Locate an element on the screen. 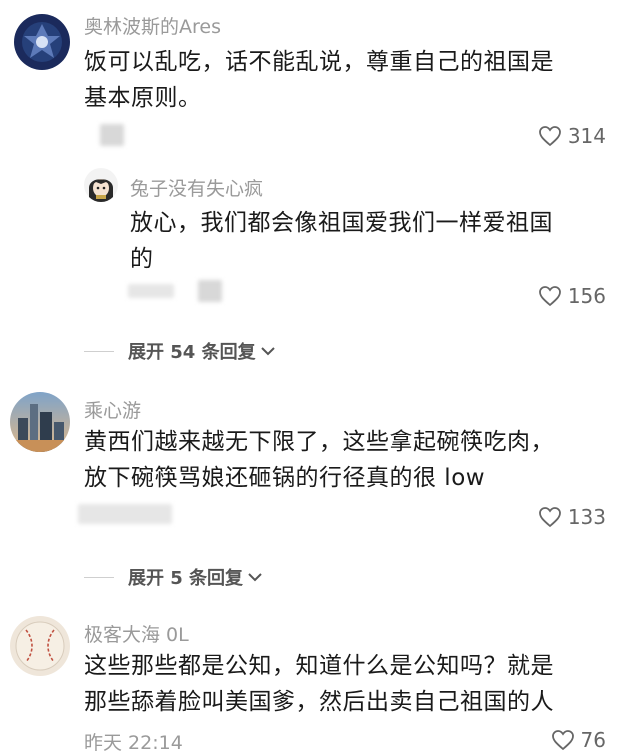 The height and width of the screenshot is (755, 626). comment-text-line: 那些舔着脸叫美国爹，然后出卖自己祖国的人 is located at coordinates (319, 702).